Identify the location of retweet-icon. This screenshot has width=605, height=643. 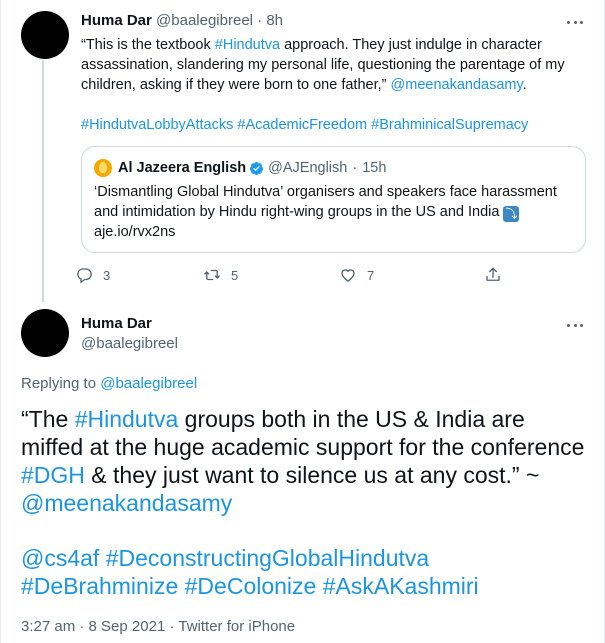
(212, 275).